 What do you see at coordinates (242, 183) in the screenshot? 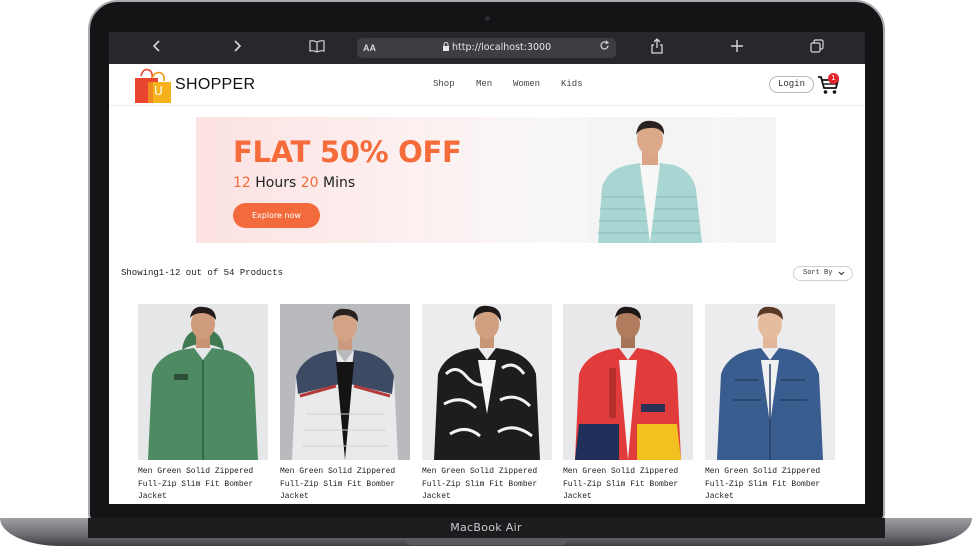
I see `hours-value: 12` at bounding box center [242, 183].